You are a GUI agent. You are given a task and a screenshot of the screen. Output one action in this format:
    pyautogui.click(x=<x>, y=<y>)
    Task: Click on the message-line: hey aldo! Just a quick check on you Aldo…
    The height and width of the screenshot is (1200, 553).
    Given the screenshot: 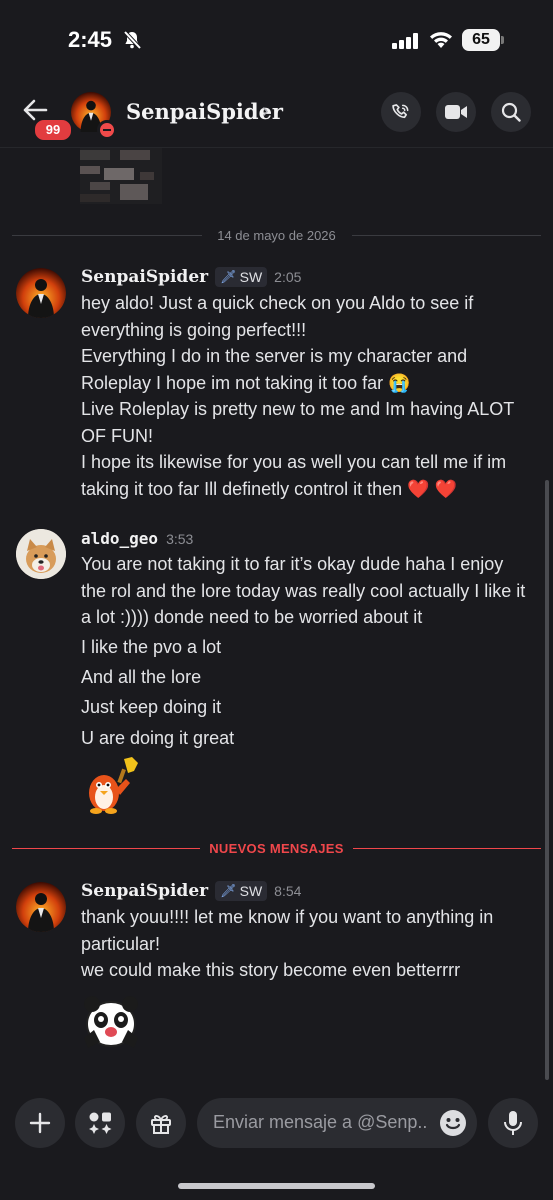 What is the action you would take?
    pyautogui.click(x=277, y=316)
    